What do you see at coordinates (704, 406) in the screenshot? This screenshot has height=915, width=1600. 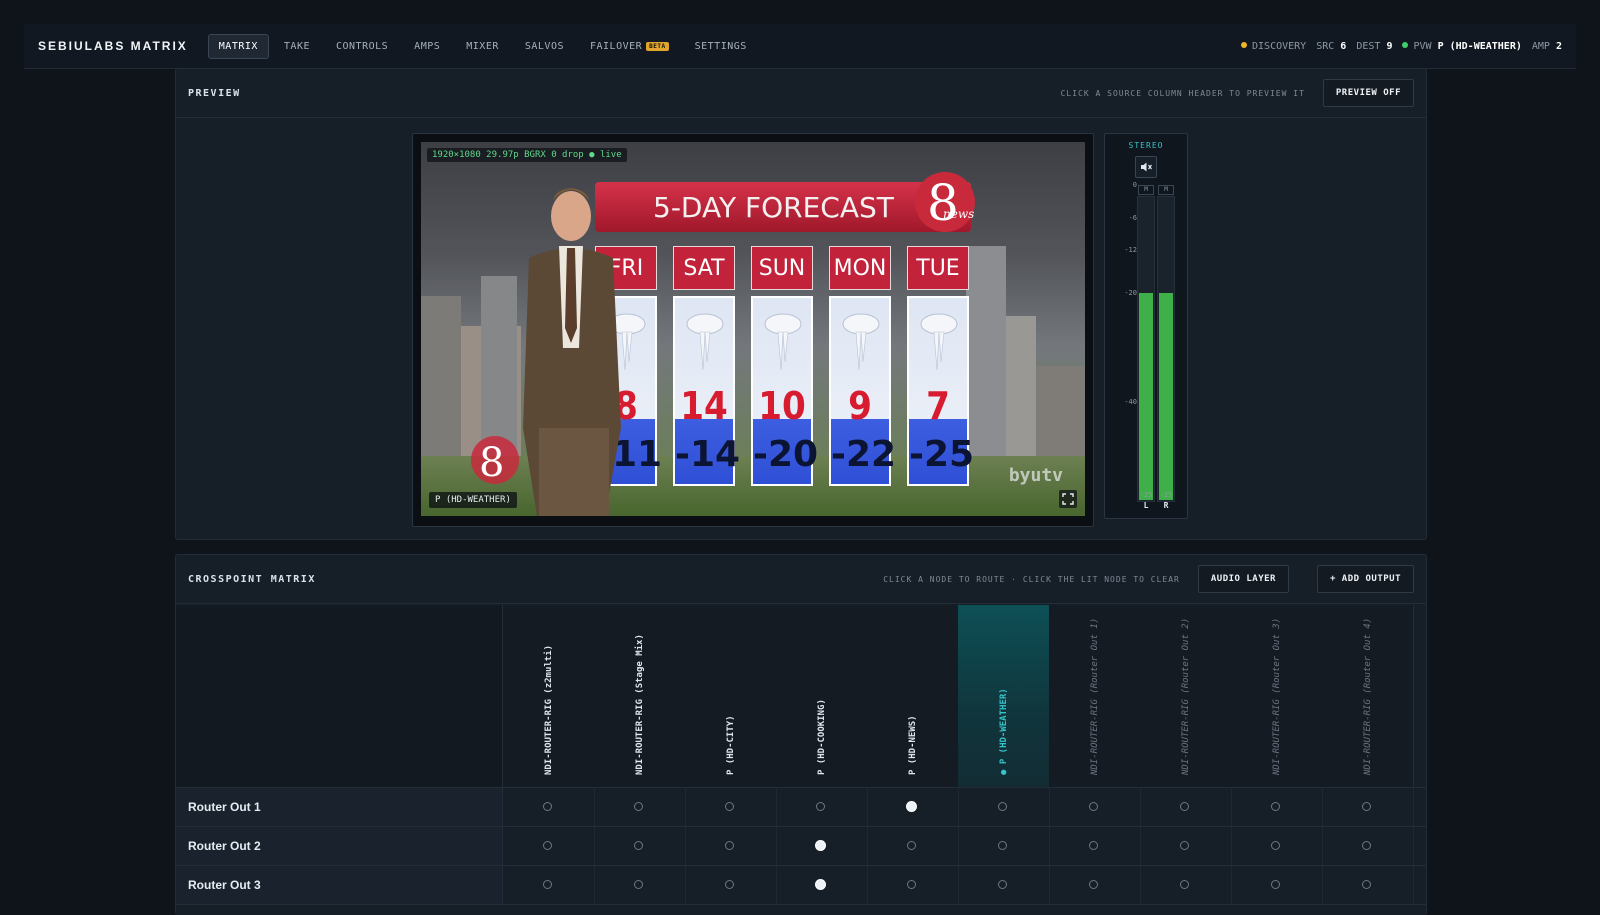 I see `day-high: 14` at bounding box center [704, 406].